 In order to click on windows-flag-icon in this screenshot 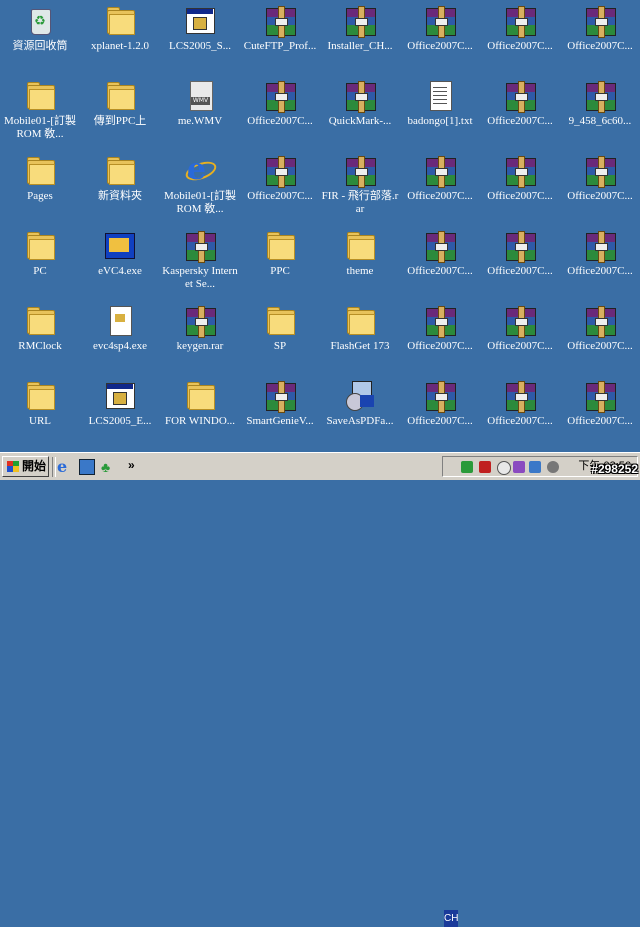, I will do `click(13, 466)`.